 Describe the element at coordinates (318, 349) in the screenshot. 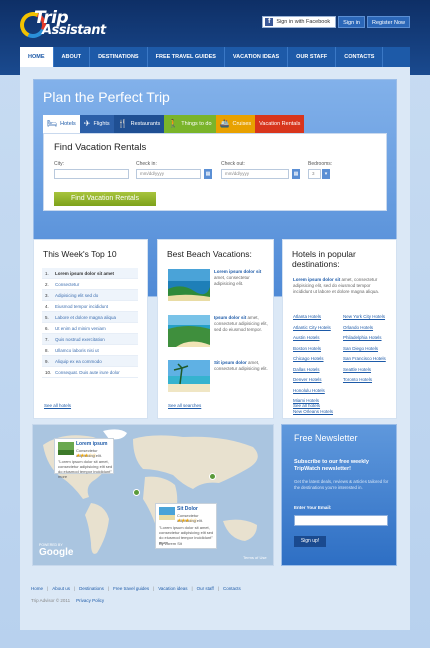

I see `city-link: Boston Hotels` at that location.